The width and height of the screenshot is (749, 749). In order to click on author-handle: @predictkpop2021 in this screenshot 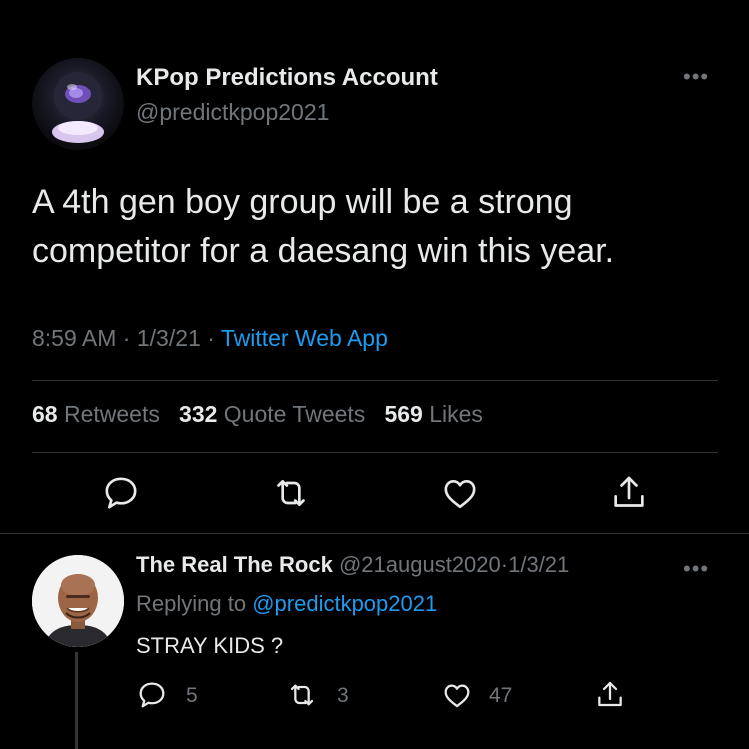, I will do `click(232, 112)`.